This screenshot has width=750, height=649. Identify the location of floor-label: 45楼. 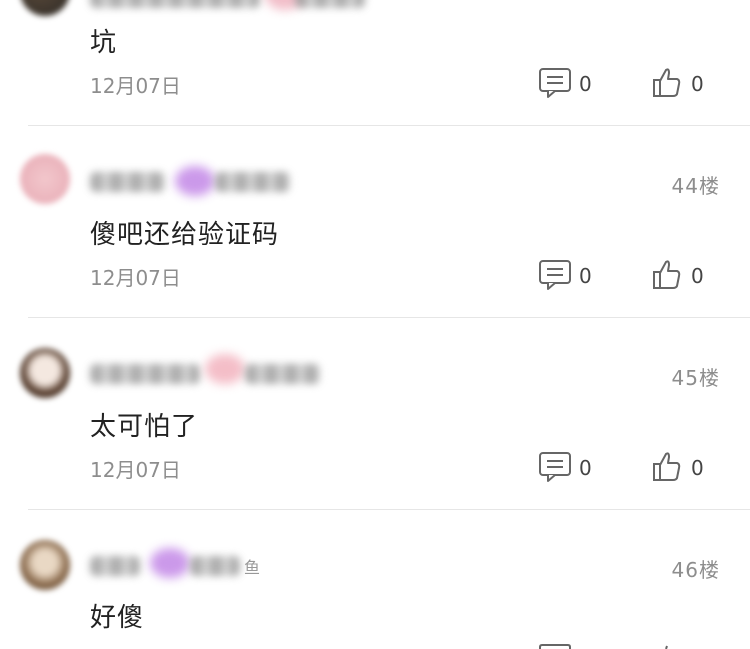
(695, 378).